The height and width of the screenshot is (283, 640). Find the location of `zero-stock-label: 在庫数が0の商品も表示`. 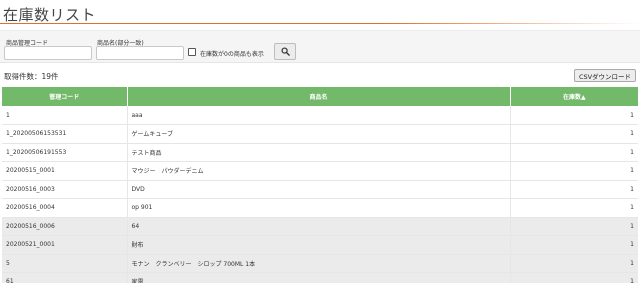

zero-stock-label: 在庫数が0の商品も表示 is located at coordinates (232, 54).